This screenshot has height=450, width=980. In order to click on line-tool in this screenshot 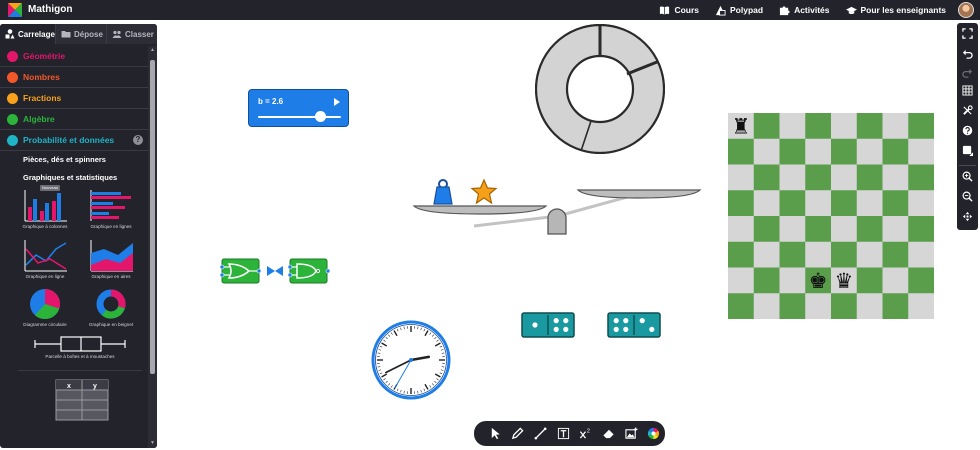, I will do `click(540, 434)`.